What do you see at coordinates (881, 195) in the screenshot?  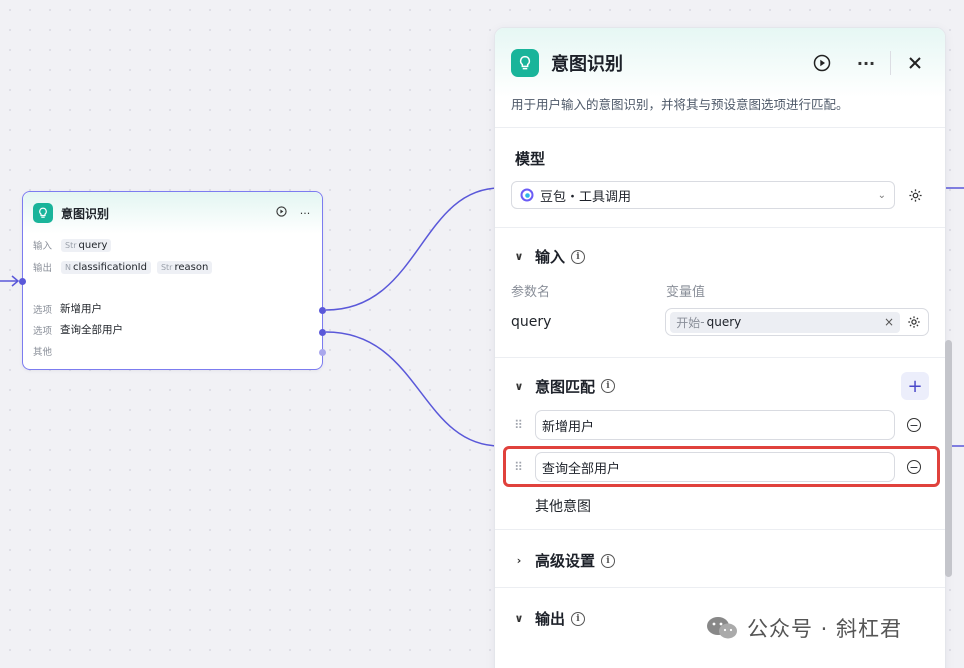 I see `chevron-down-icon: ⌄` at bounding box center [881, 195].